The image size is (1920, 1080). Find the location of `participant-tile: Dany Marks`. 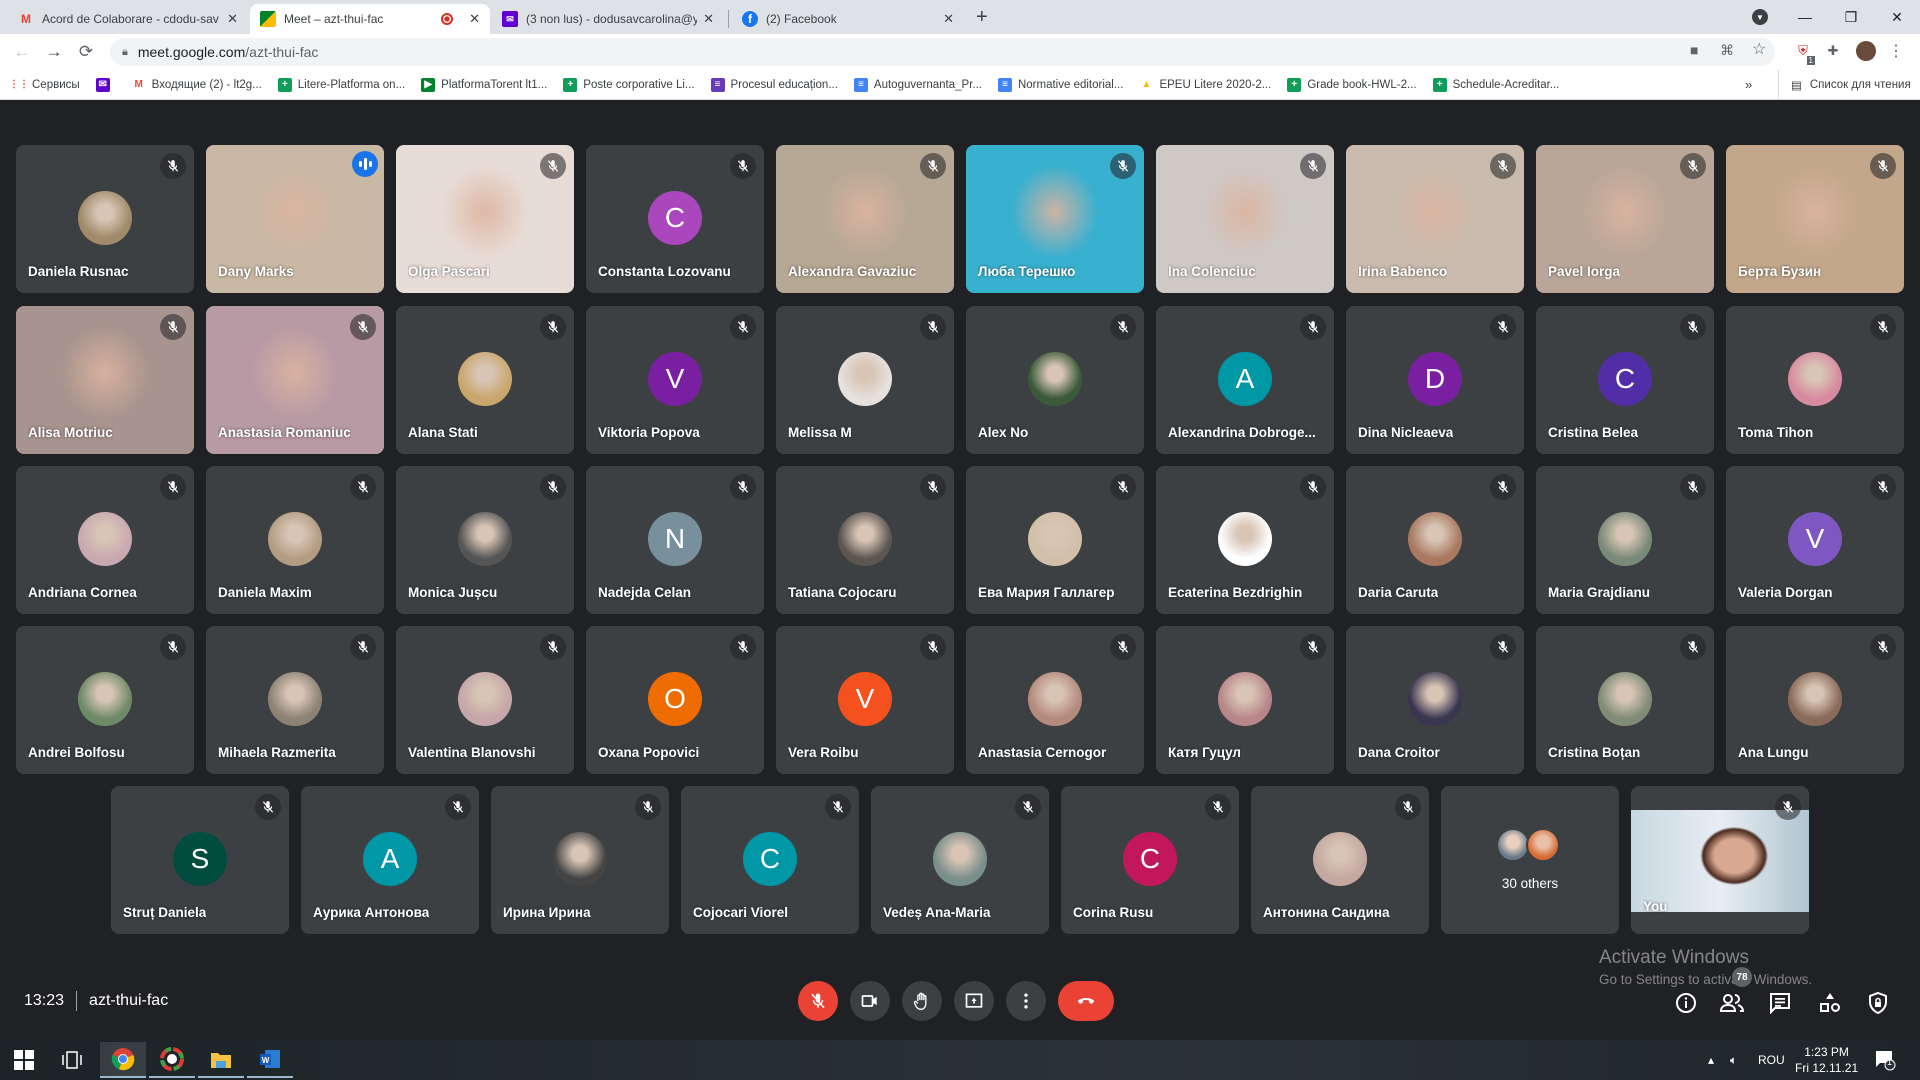

participant-tile: Dany Marks is located at coordinates (295, 219).